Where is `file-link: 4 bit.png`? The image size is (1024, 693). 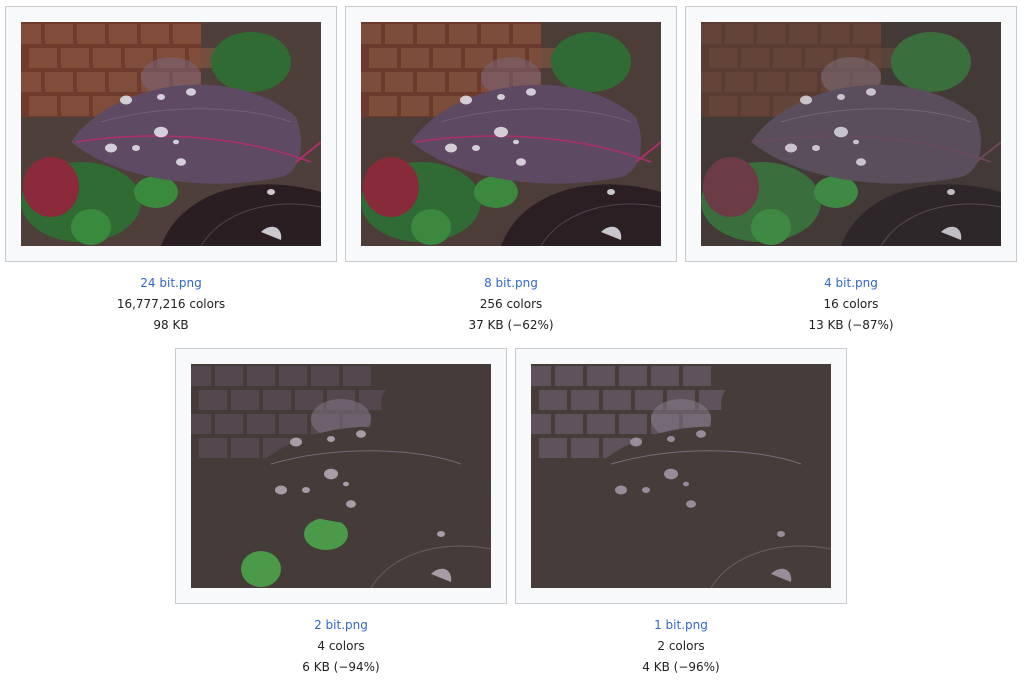 file-link: 4 bit.png is located at coordinates (851, 283).